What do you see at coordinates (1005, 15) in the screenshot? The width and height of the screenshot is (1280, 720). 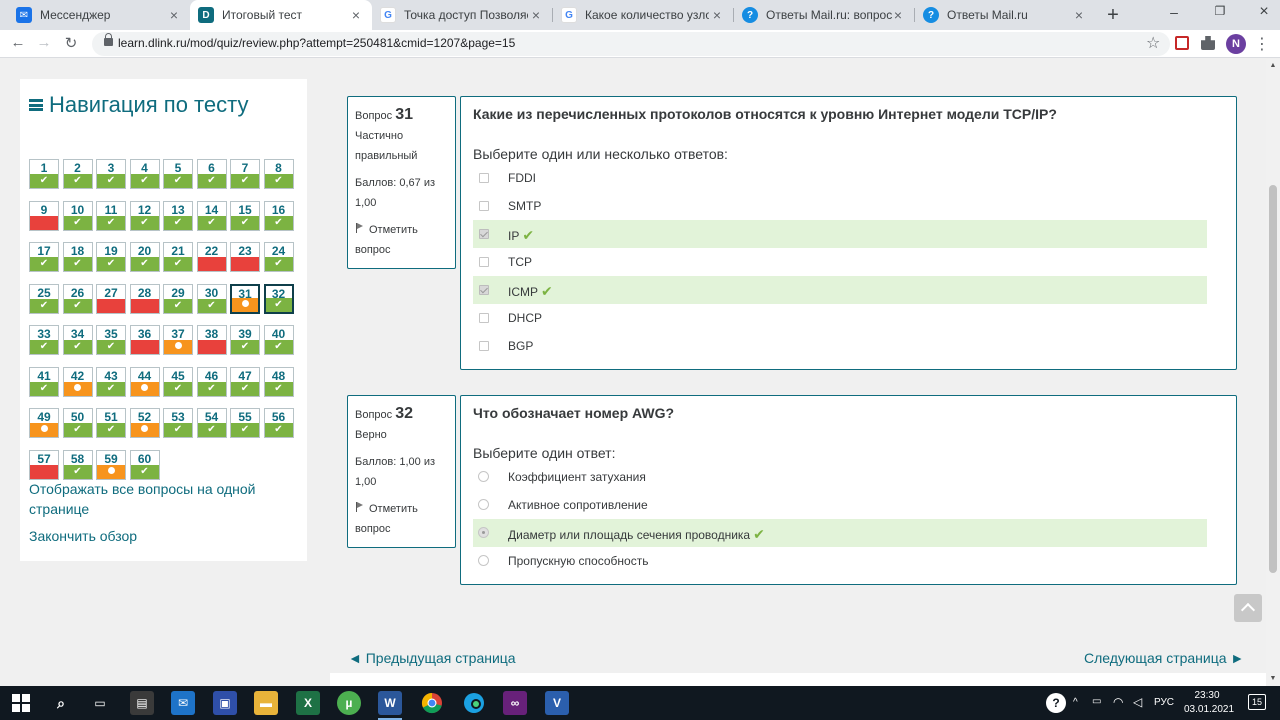 I see `browser-tab-mailru: ? Ответы Mail.ru ×` at bounding box center [1005, 15].